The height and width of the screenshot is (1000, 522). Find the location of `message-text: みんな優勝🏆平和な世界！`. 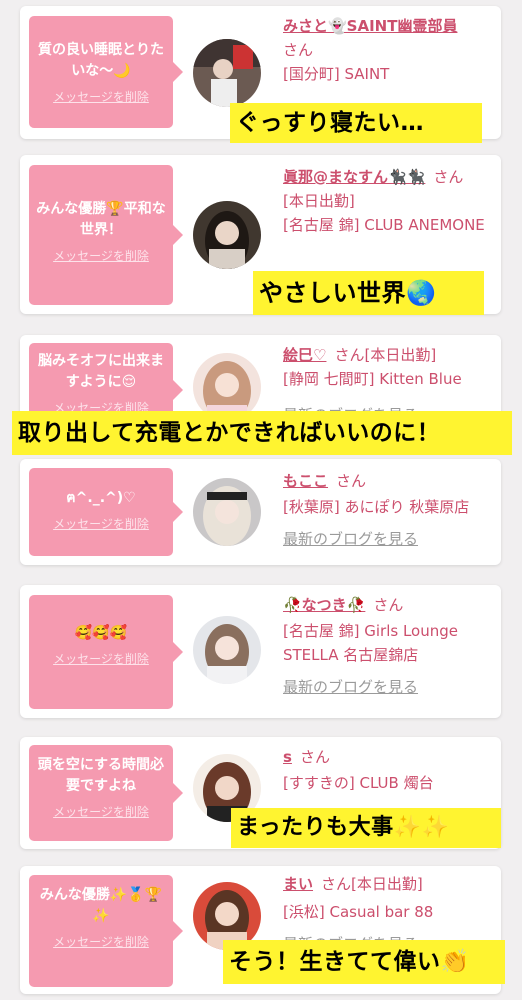

message-text: みんな優勝🏆平和な世界！ is located at coordinates (101, 219).